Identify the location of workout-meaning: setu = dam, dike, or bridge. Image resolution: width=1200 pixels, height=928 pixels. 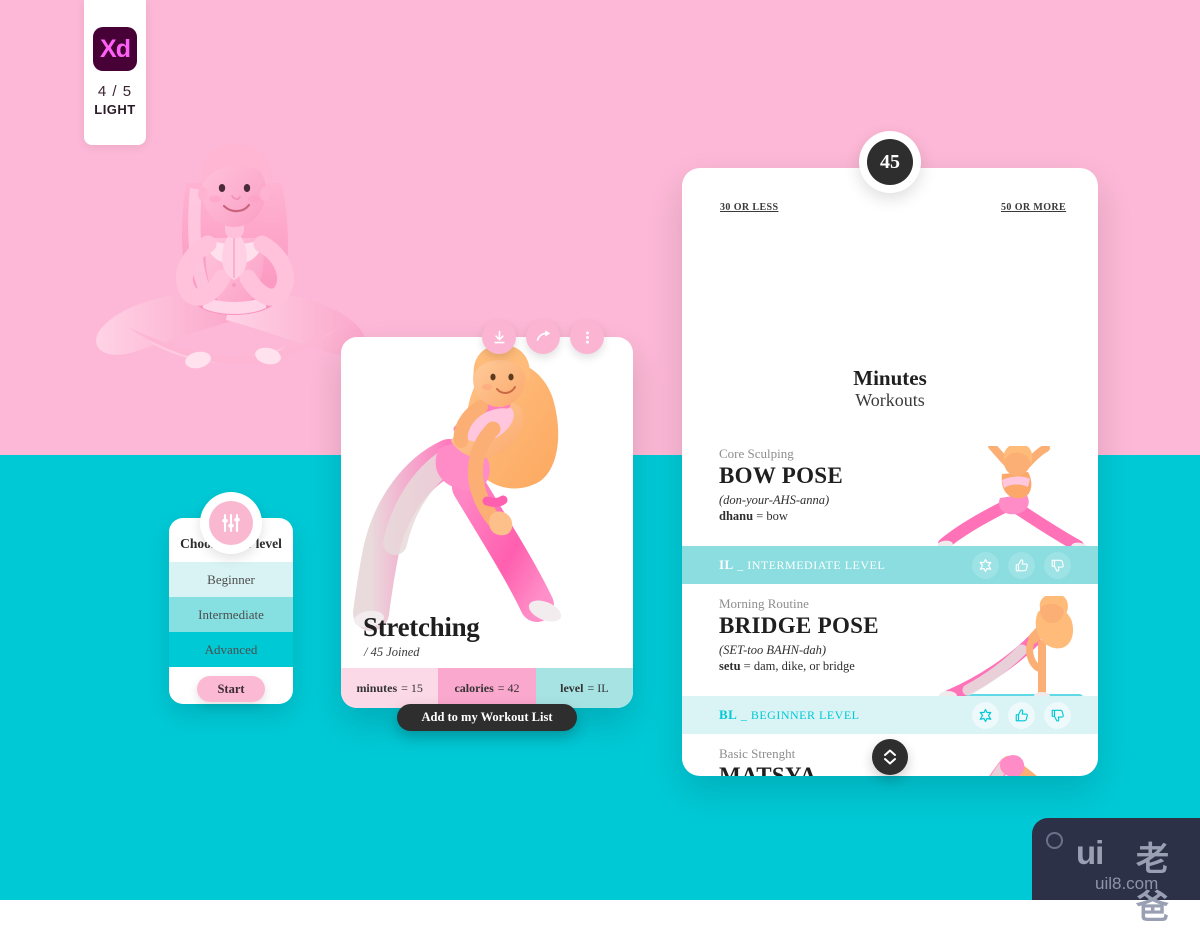
(799, 666).